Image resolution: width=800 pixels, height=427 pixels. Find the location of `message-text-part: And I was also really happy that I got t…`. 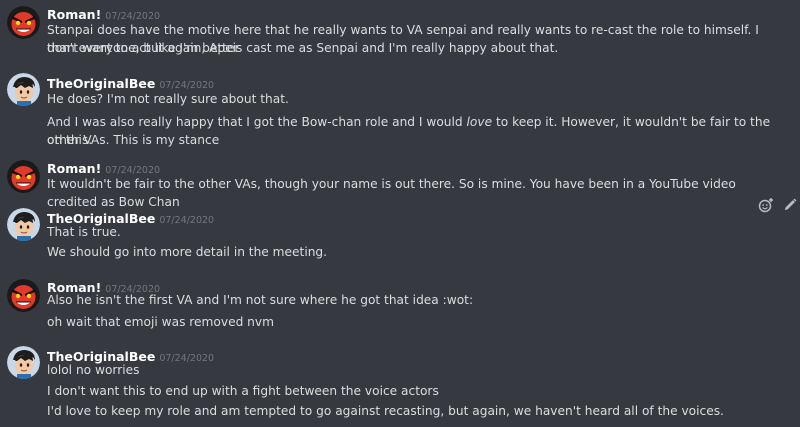

message-text-part: And I was also really happy that I got t… is located at coordinates (255, 122).